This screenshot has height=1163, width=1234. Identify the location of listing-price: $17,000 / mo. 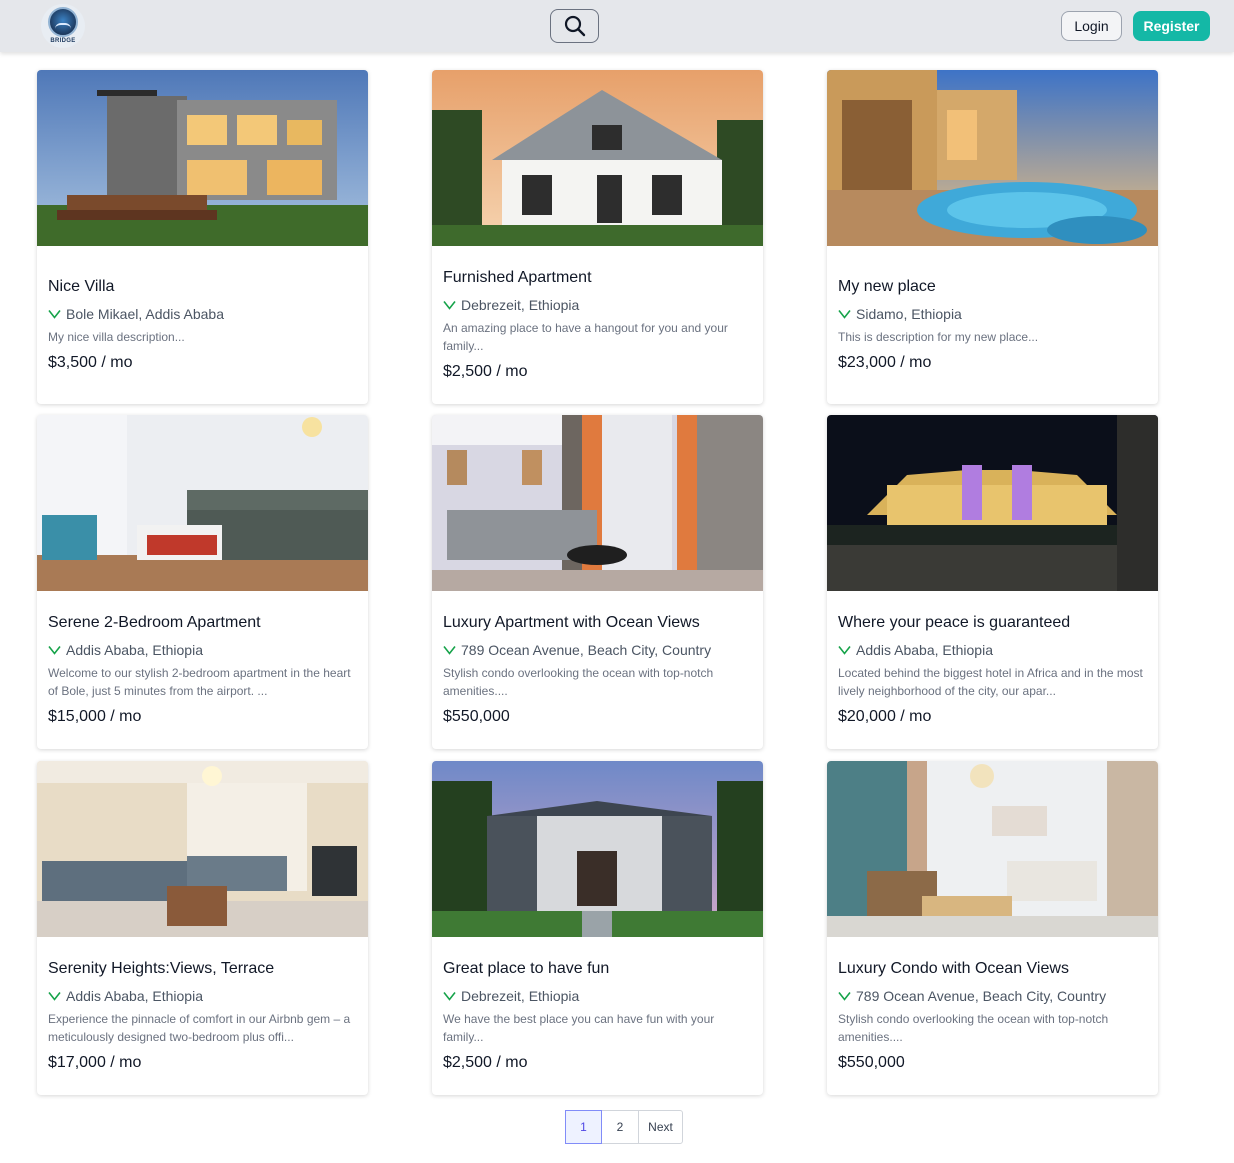
(95, 1062).